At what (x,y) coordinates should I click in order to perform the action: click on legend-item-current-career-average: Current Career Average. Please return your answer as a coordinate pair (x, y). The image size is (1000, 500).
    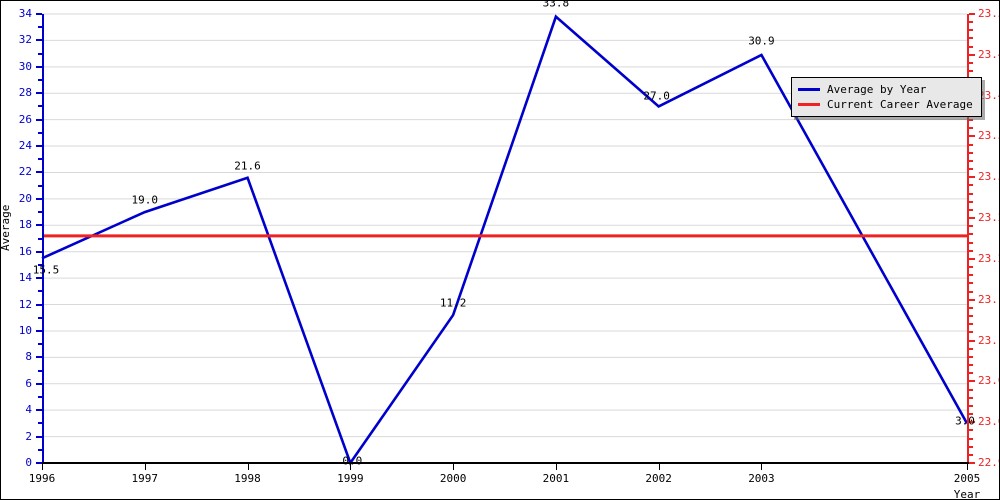
    Looking at the image, I should click on (885, 104).